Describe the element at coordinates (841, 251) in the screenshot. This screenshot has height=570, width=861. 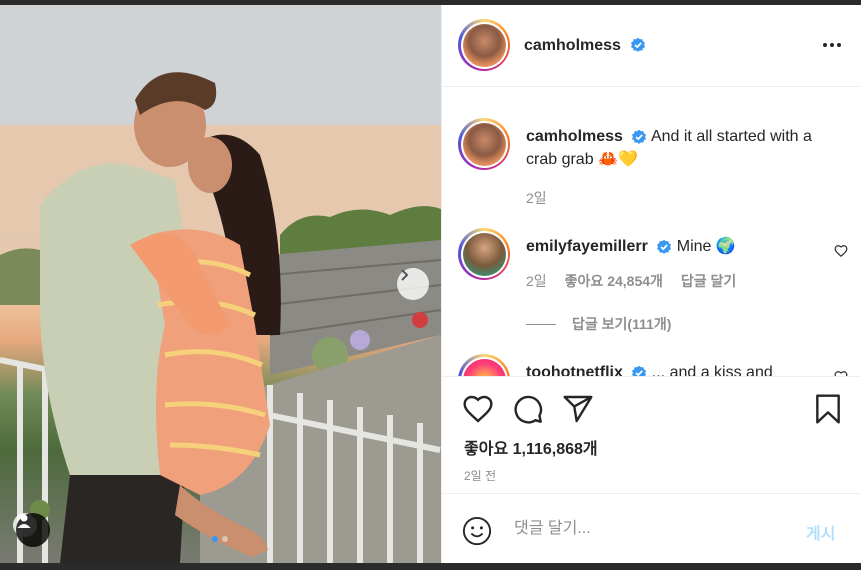
I see `like-comment-icon` at that location.